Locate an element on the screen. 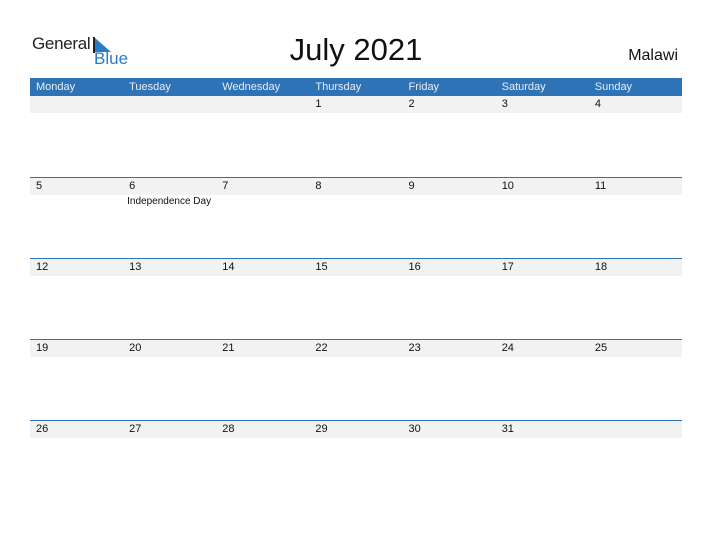 Image resolution: width=712 pixels, height=550 pixels. day-number: 13 is located at coordinates (135, 267).